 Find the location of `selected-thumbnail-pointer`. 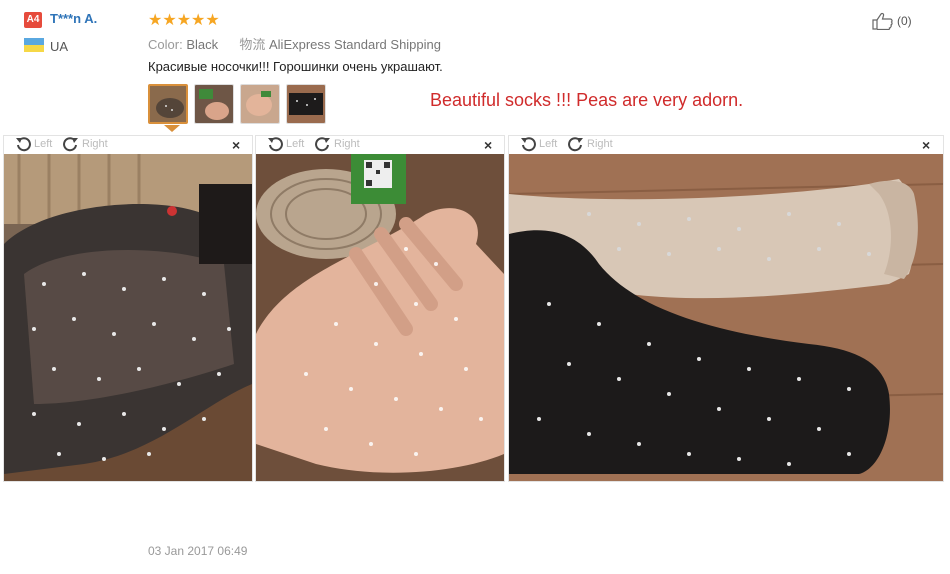

selected-thumbnail-pointer is located at coordinates (172, 128).